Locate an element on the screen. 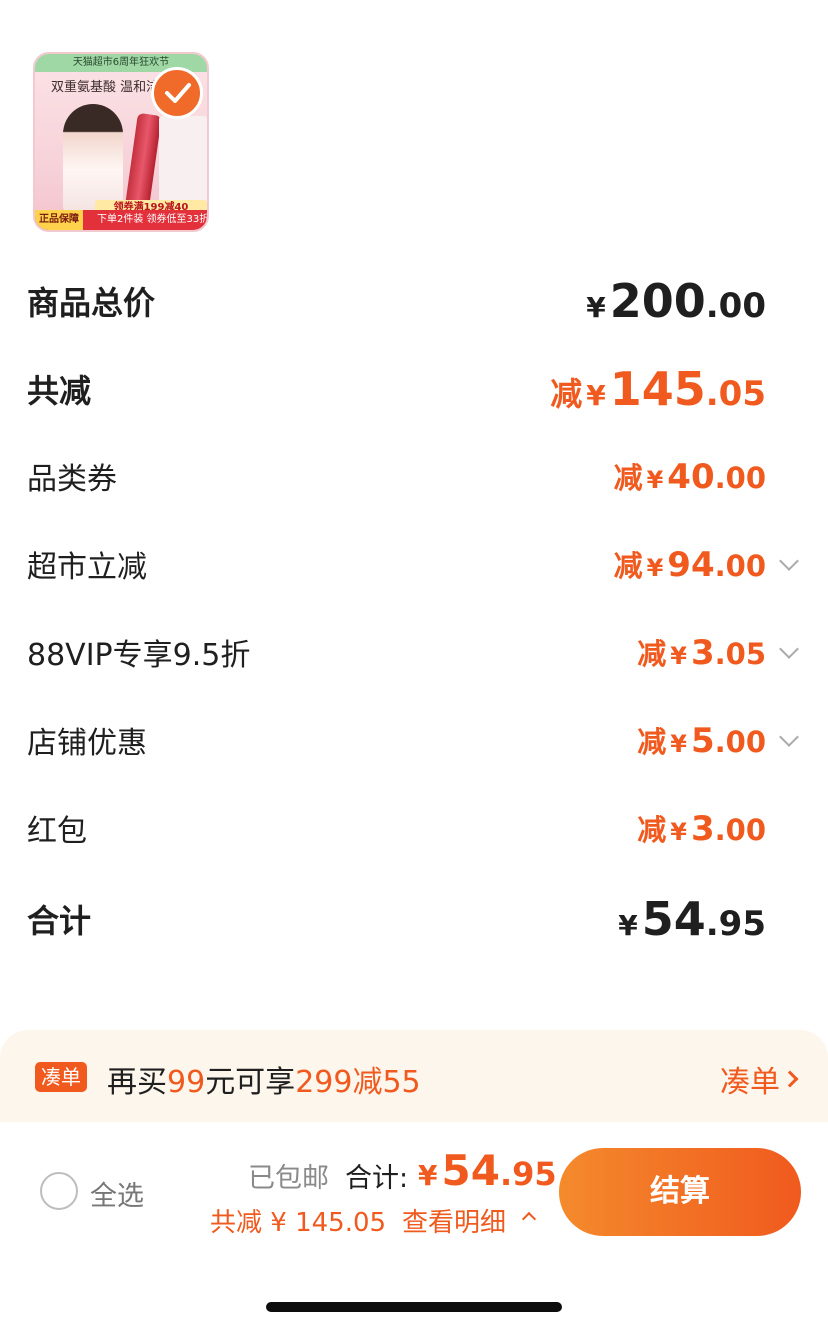 The image size is (828, 1331). select-all-radio is located at coordinates (59, 1191).